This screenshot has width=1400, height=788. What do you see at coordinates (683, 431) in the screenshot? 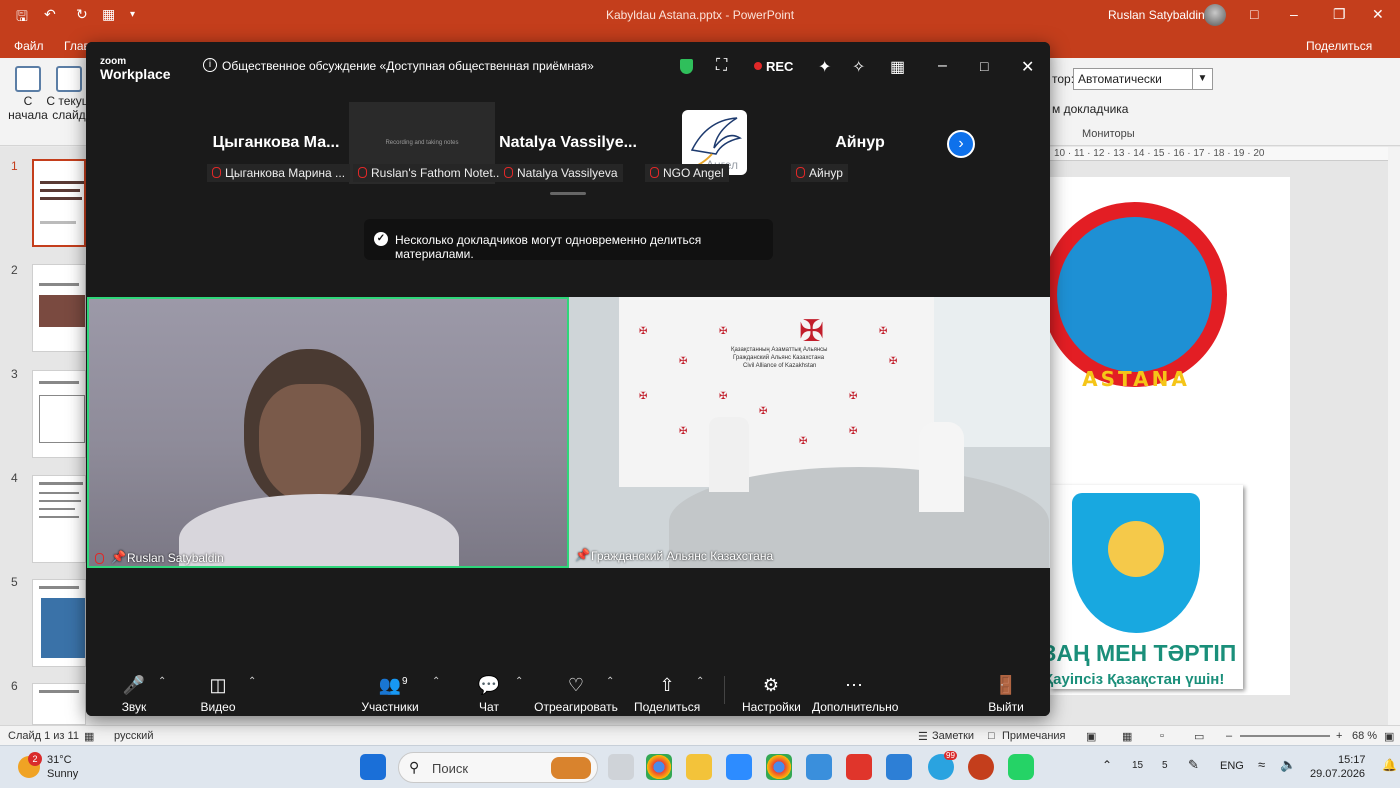
I see `logo-mark: ✠` at bounding box center [683, 431].